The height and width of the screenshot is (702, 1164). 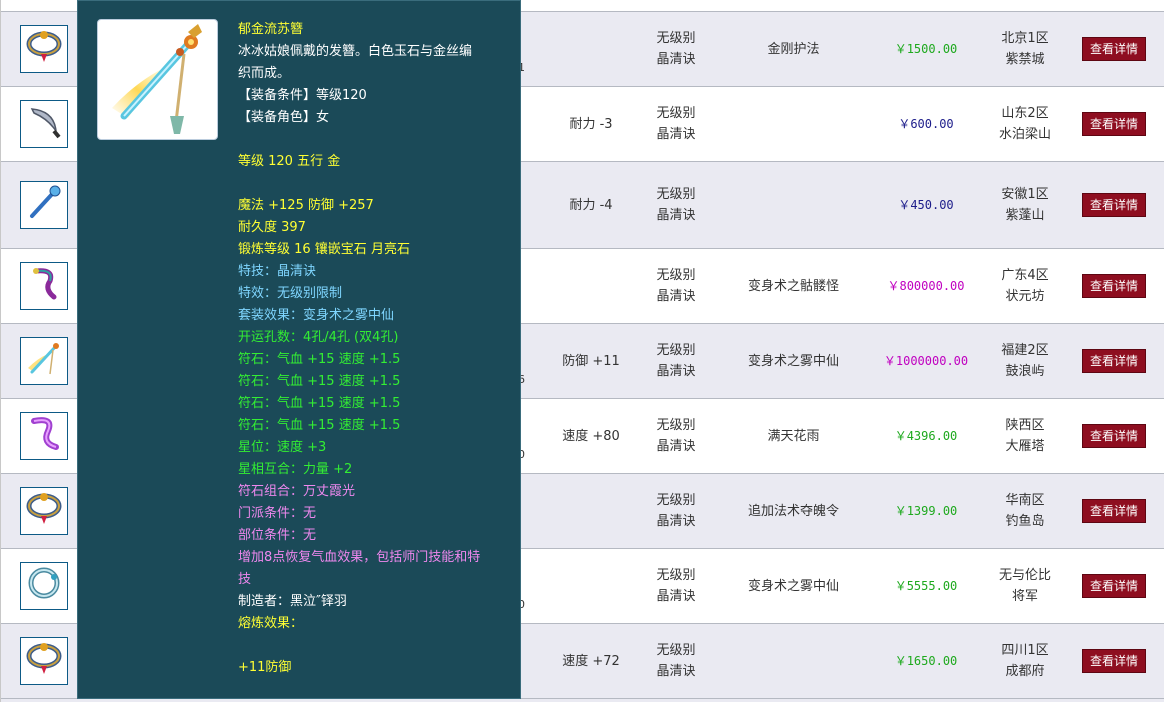 I want to click on item-stat: 速度 +80, so click(x=591, y=436).